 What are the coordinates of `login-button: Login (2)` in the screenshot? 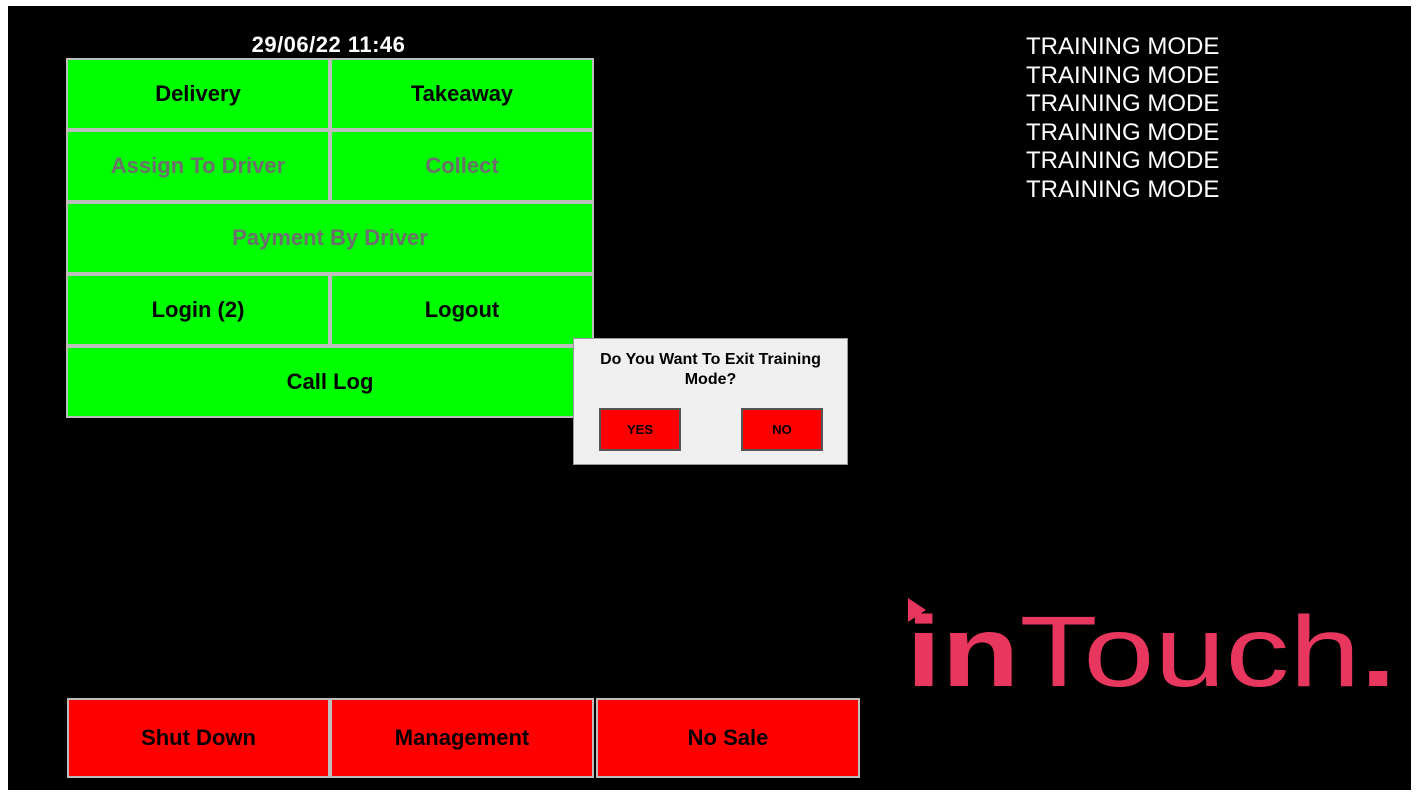 It's located at (198, 310).